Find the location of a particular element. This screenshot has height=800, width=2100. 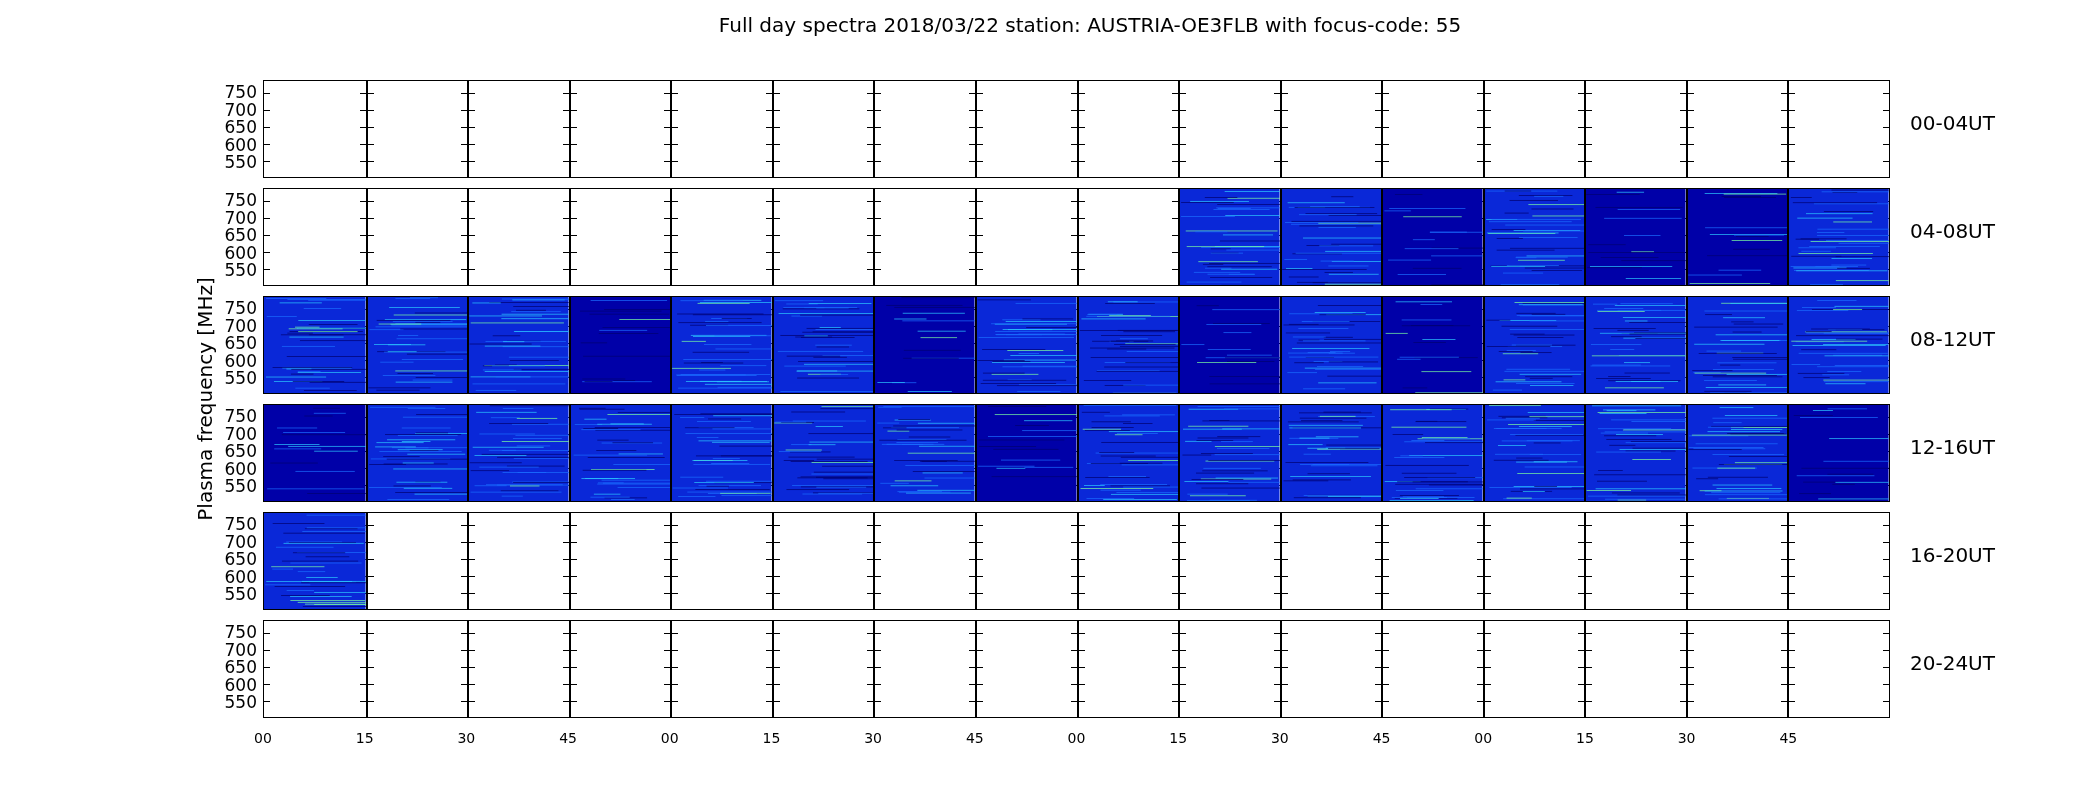

y-axis-label: Plasma frequency [MHz] is located at coordinates (205, 399).